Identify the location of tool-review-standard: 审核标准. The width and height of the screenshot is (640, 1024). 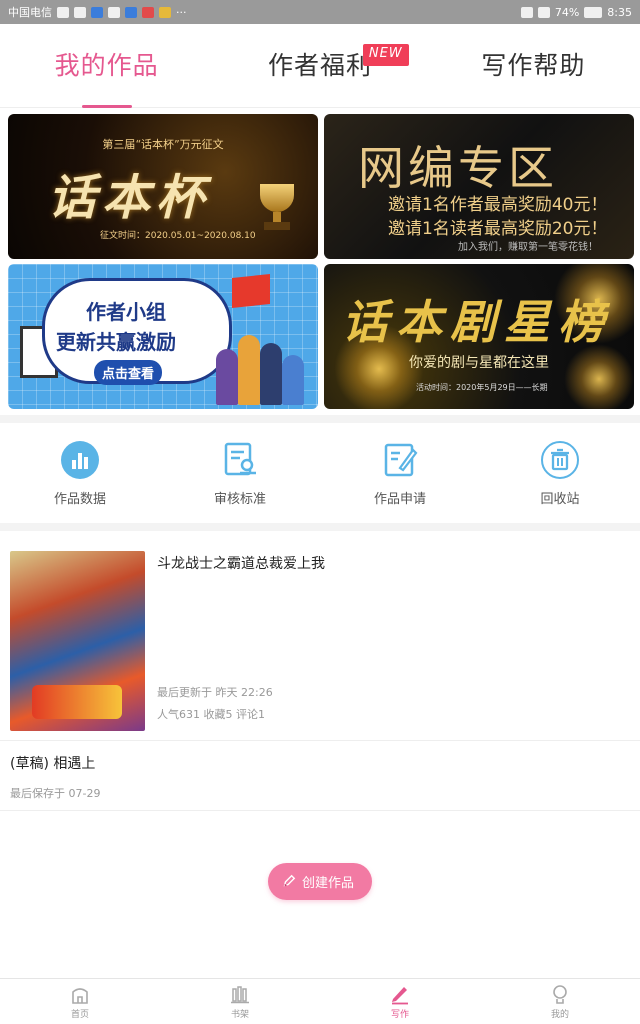
(240, 473).